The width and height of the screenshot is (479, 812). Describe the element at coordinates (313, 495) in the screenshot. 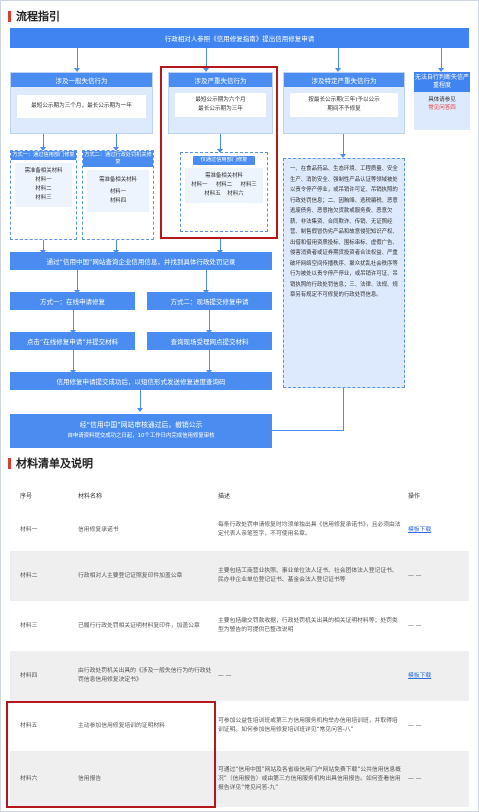

I see `header-desc: 描述` at that location.